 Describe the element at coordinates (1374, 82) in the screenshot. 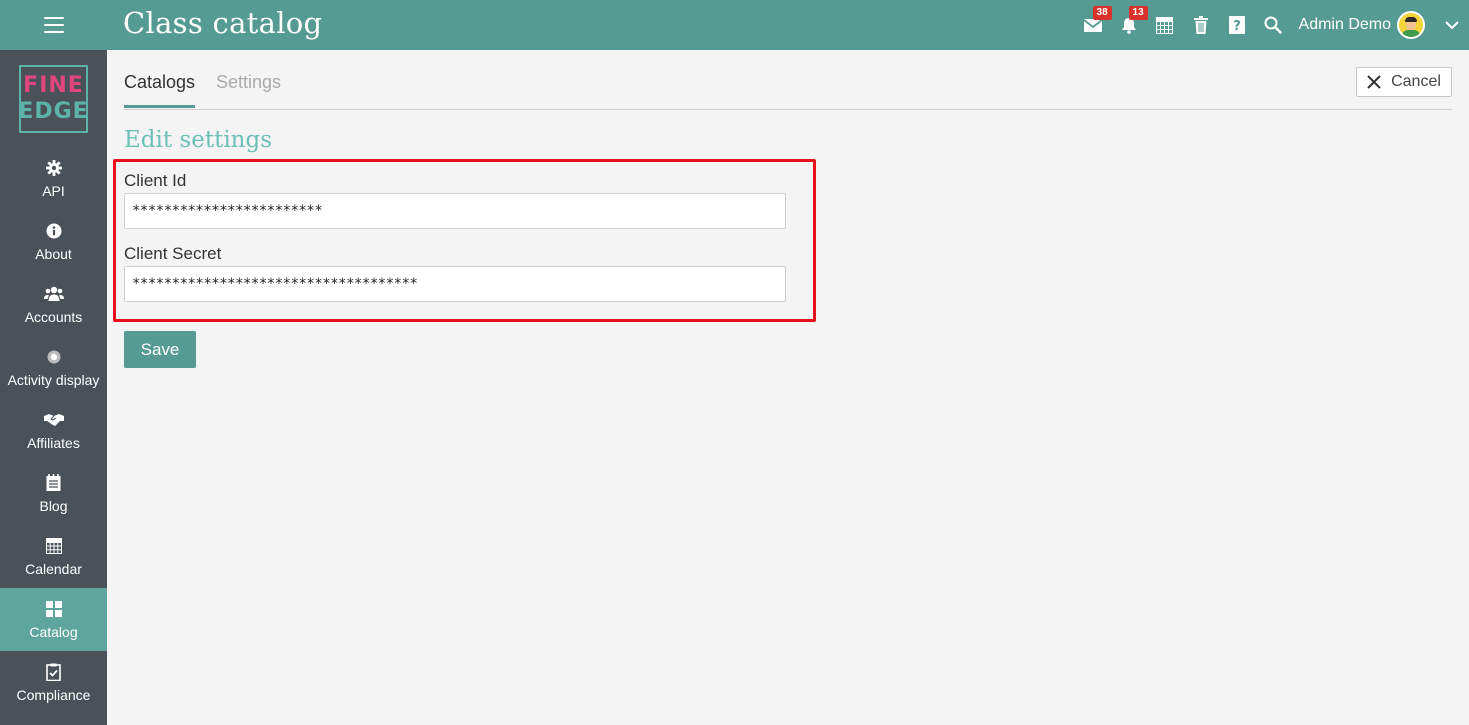

I see `close-icon` at that location.